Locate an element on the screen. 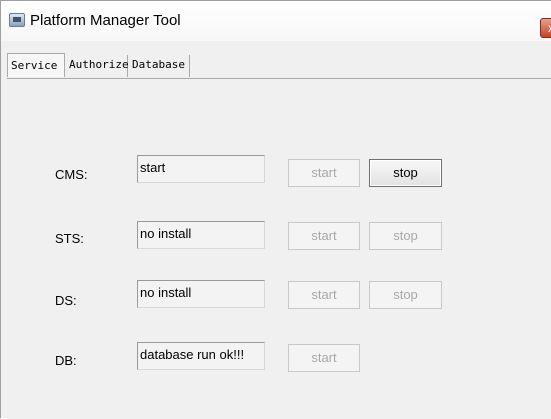 This screenshot has height=419, width=551. sts-stop-button: stop is located at coordinates (405, 236).